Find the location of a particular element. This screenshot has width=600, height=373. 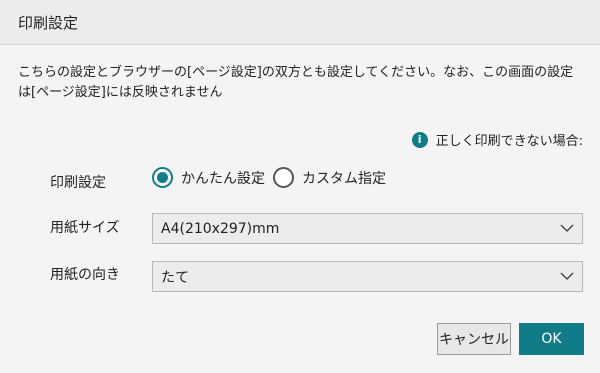

print-setting-radio-group: かんたん設定 カスタム指定 is located at coordinates (273, 177).